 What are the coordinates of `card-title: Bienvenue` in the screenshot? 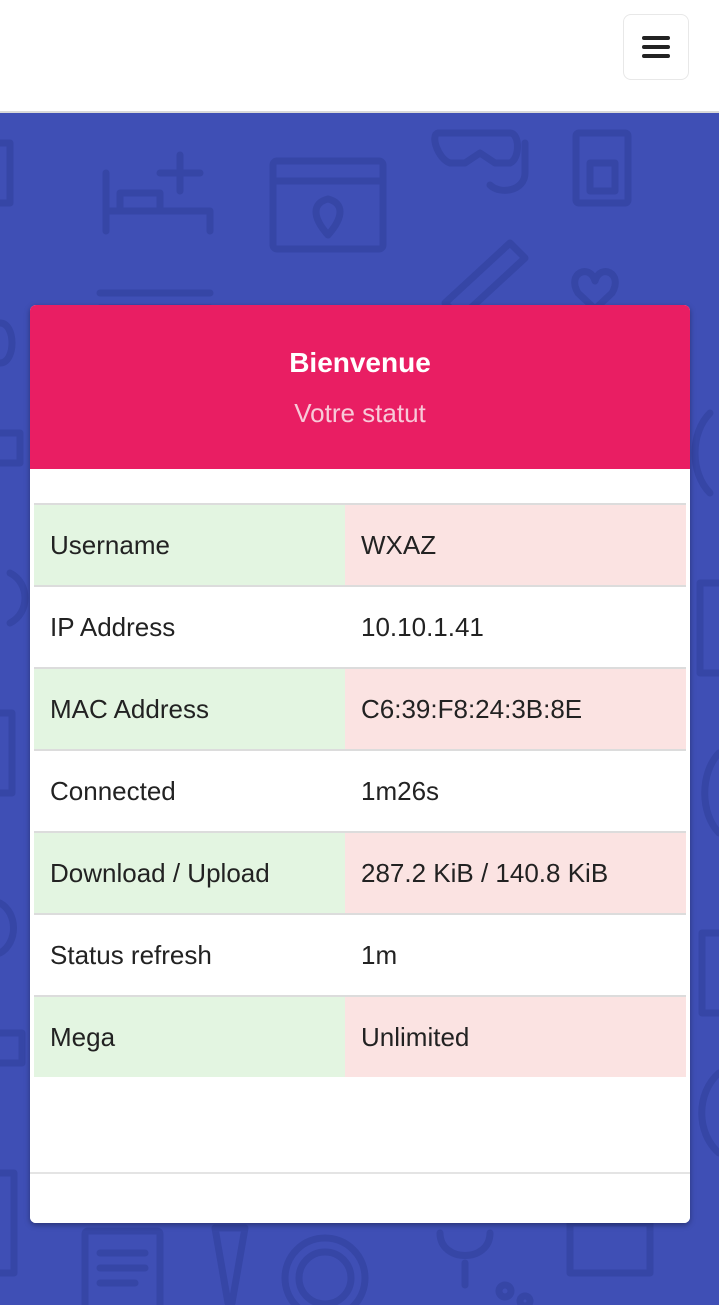 It's located at (360, 362).